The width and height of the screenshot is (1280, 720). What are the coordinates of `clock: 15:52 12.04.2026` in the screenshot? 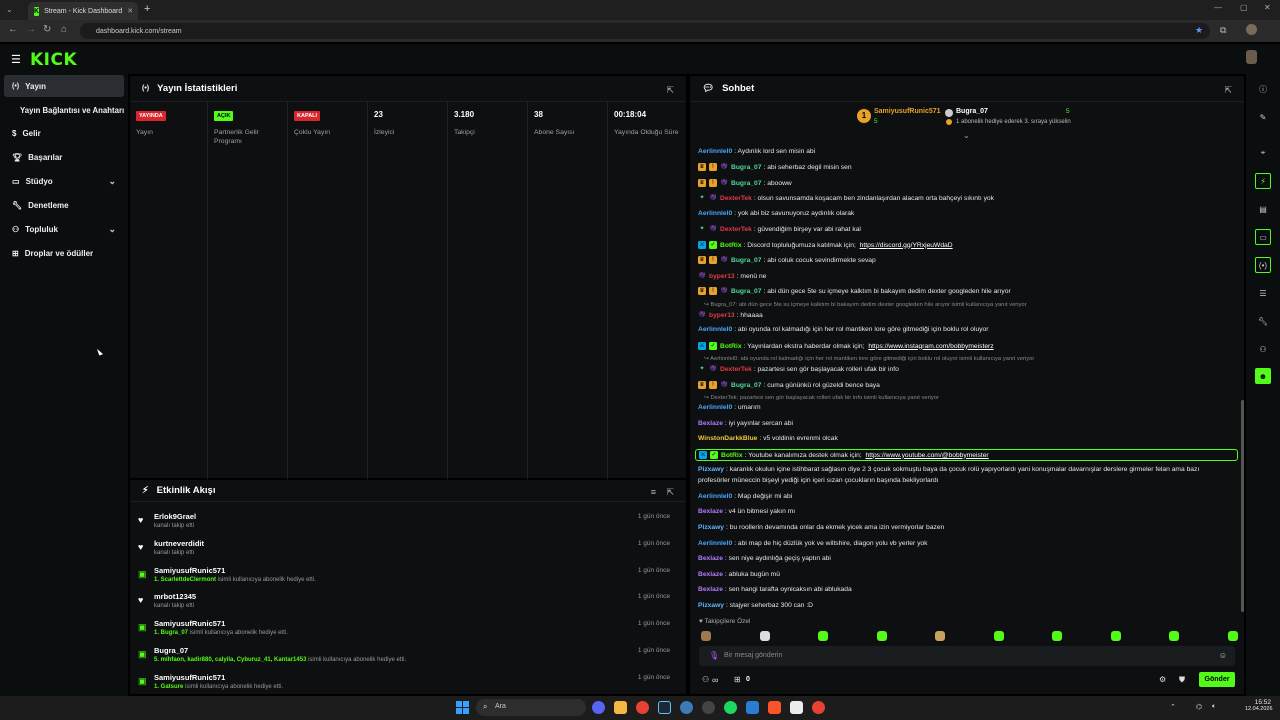 It's located at (1259, 705).